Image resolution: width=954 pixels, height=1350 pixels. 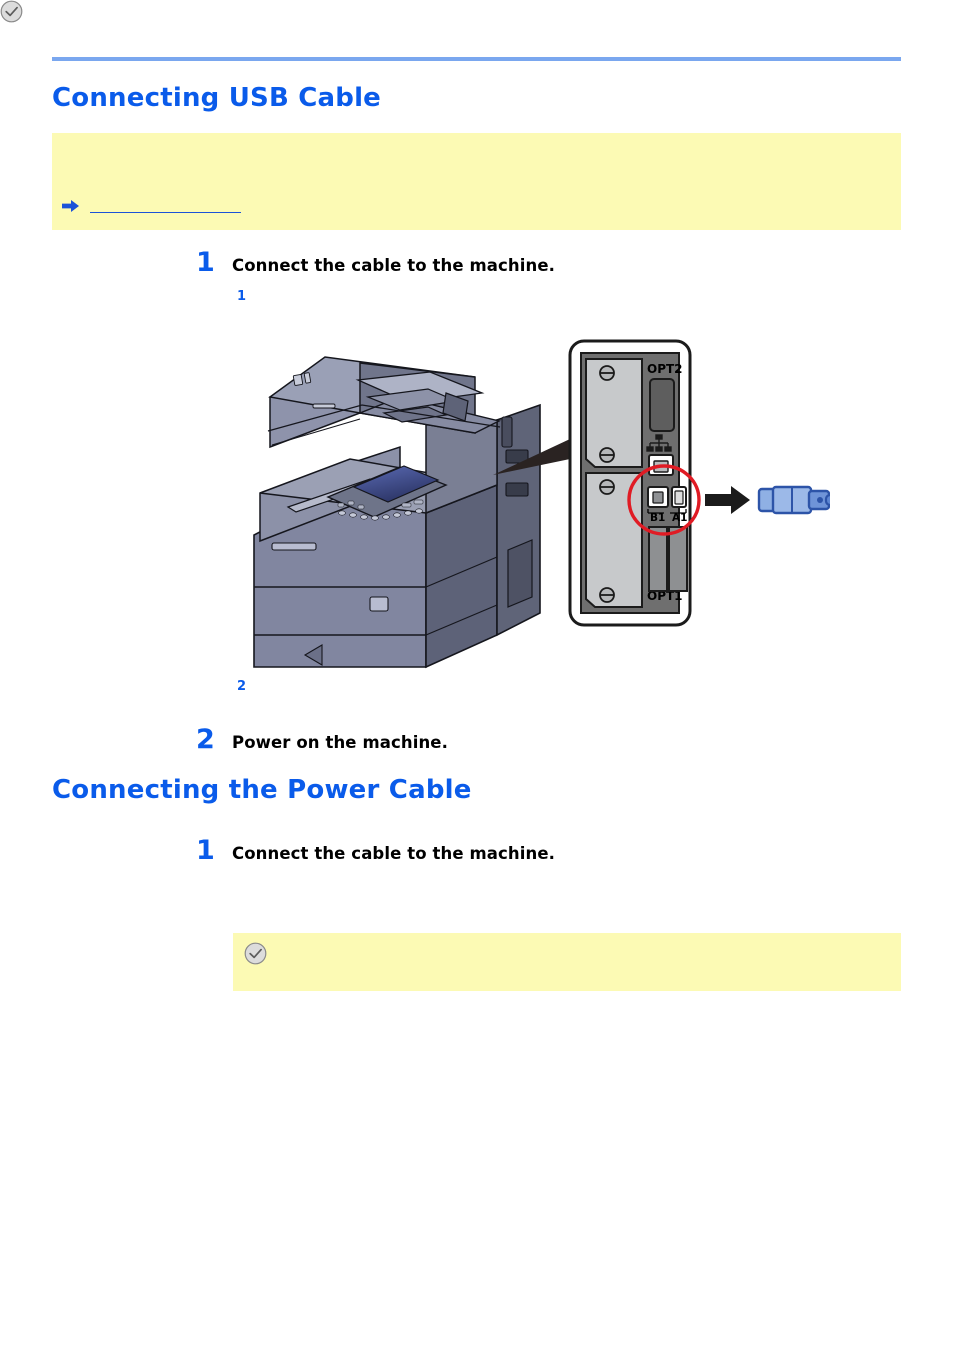 I want to click on cross-reference-row, so click(x=151, y=206).